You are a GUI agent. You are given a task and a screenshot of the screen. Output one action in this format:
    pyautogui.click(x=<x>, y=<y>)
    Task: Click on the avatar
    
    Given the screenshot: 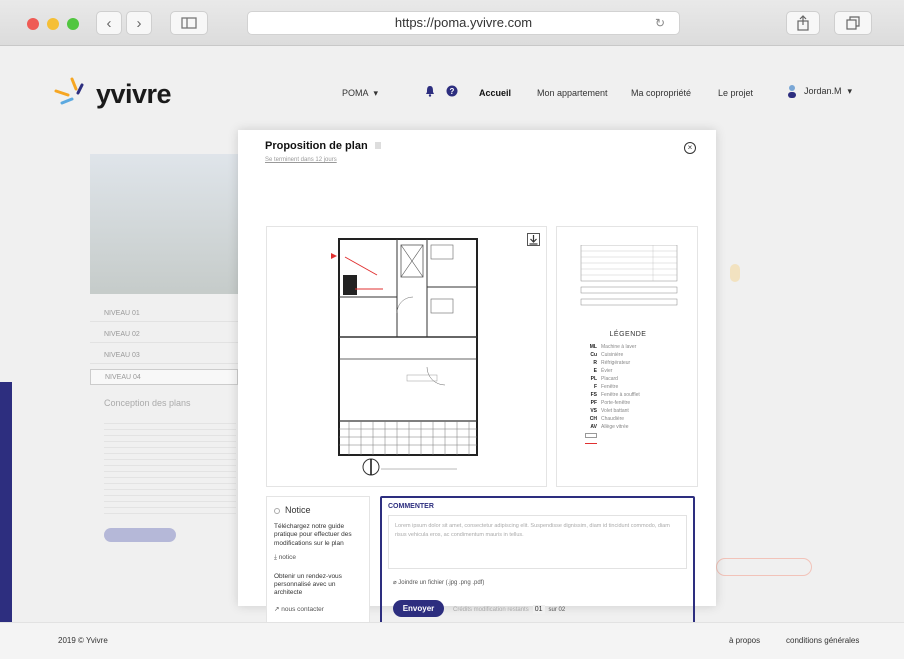 What is the action you would take?
    pyautogui.click(x=792, y=91)
    